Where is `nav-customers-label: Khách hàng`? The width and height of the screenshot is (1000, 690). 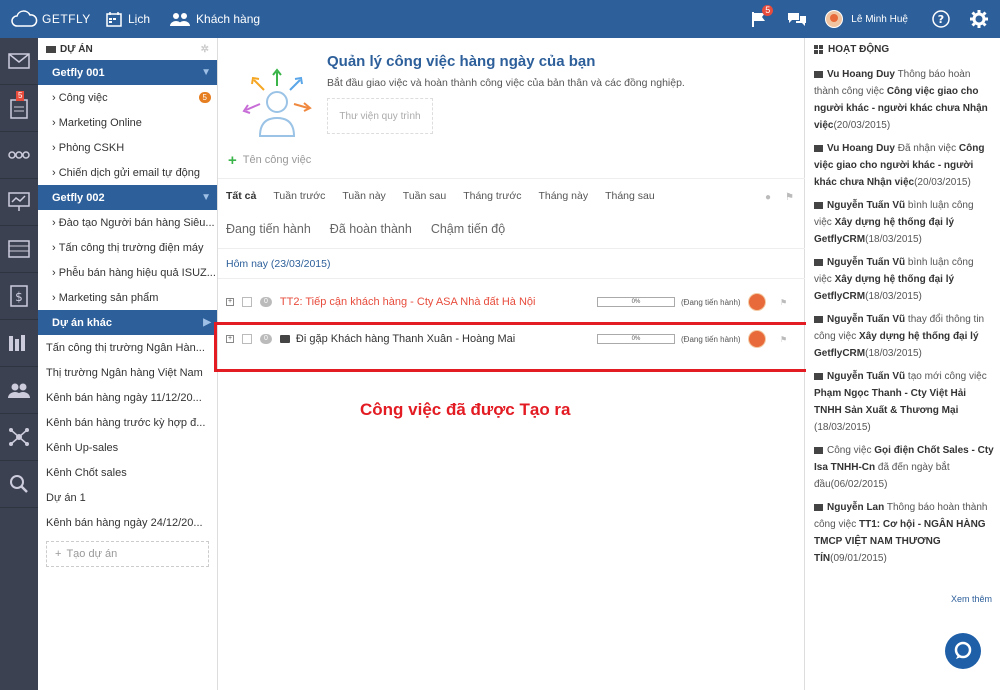 nav-customers-label: Khách hàng is located at coordinates (228, 19).